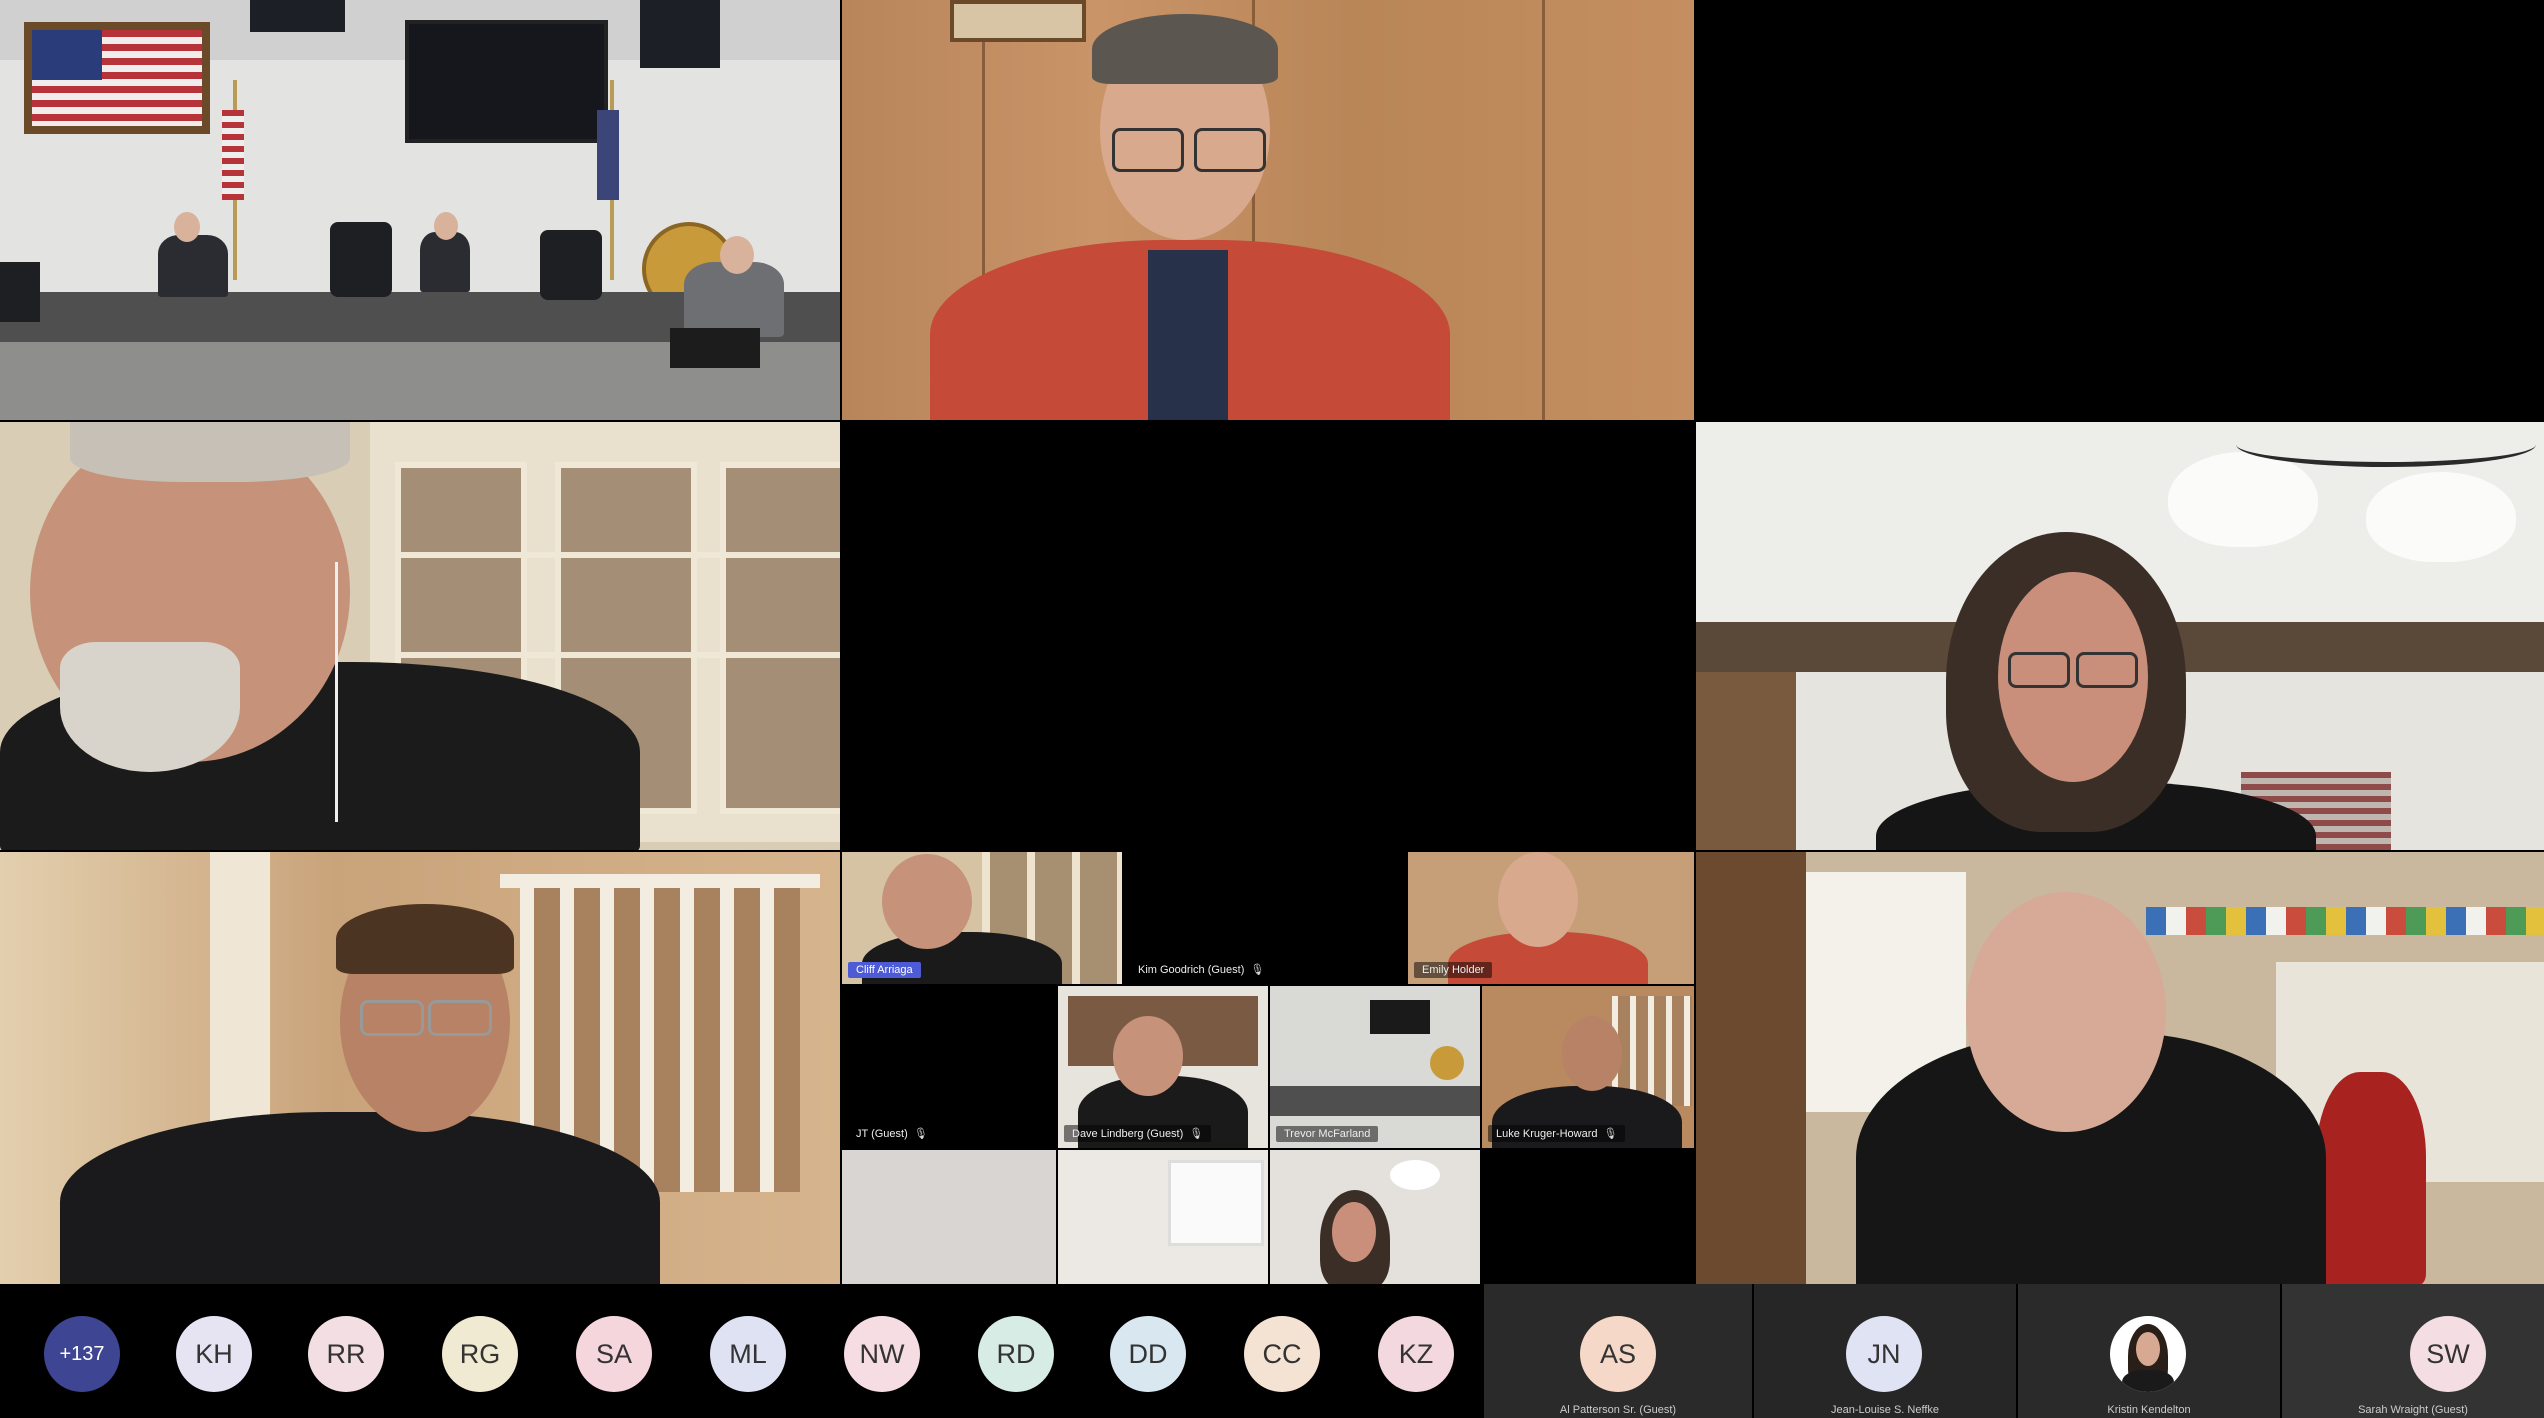 The height and width of the screenshot is (1418, 2544). Describe the element at coordinates (1191, 970) in the screenshot. I see `participant-name: Kim Goodrich (Guest)` at that location.